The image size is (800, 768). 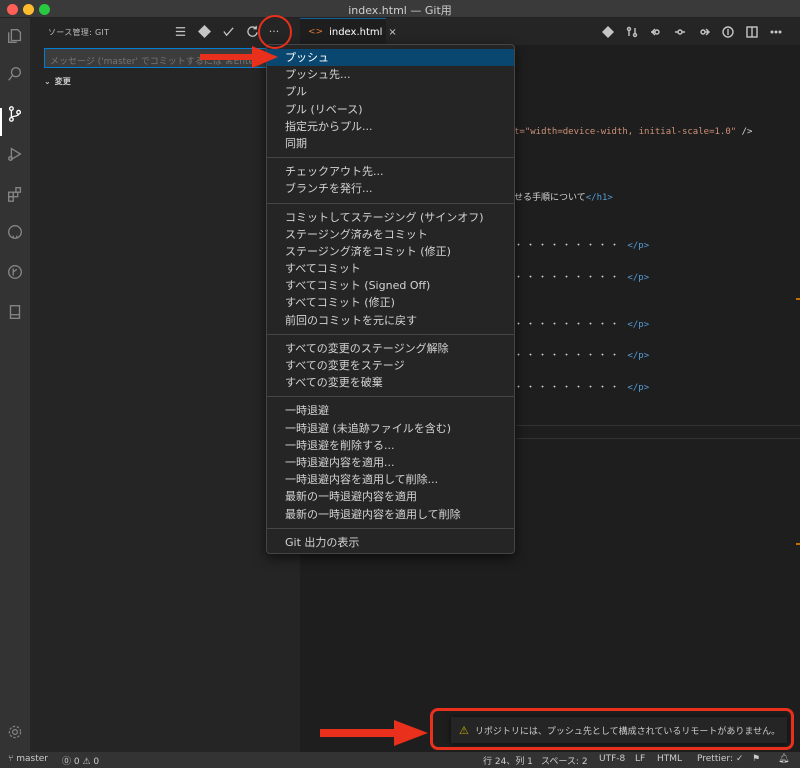 I want to click on language-mode: HTML, so click(x=669, y=759).